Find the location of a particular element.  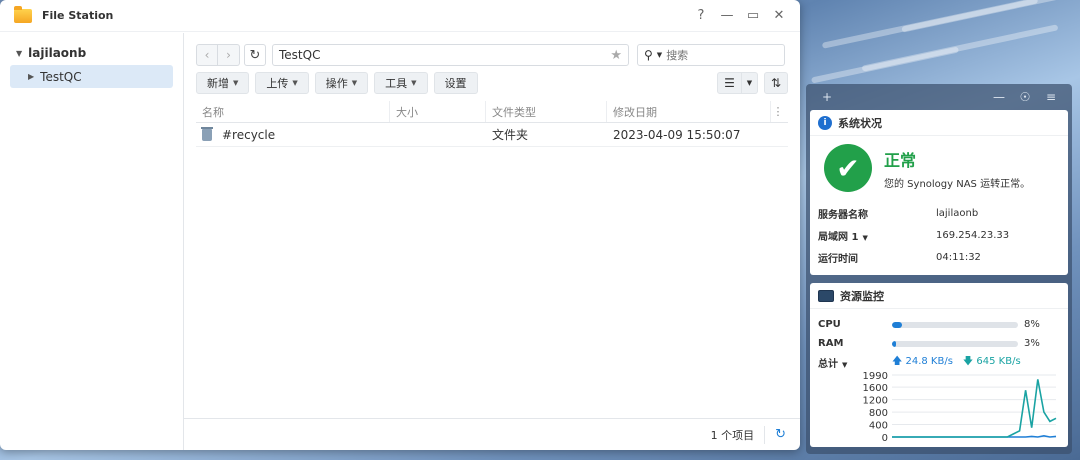

download-value: 645 KB/s is located at coordinates (998, 361).